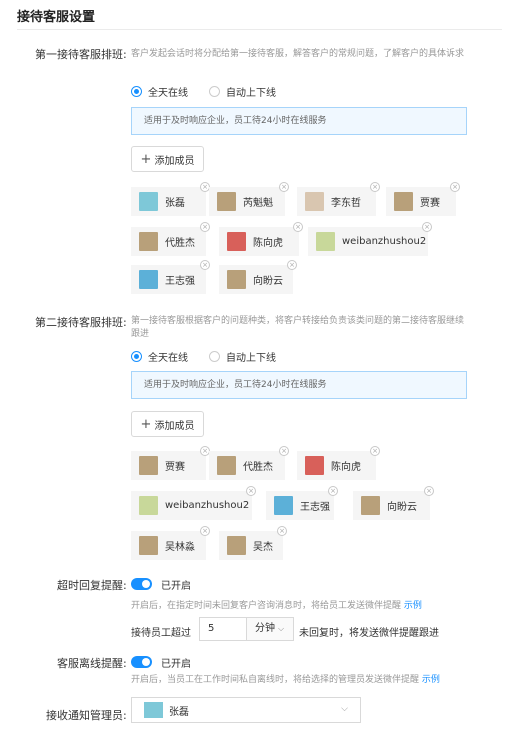 This screenshot has width=519, height=731. I want to click on member-chip: 陈向虎 ×, so click(261, 239).